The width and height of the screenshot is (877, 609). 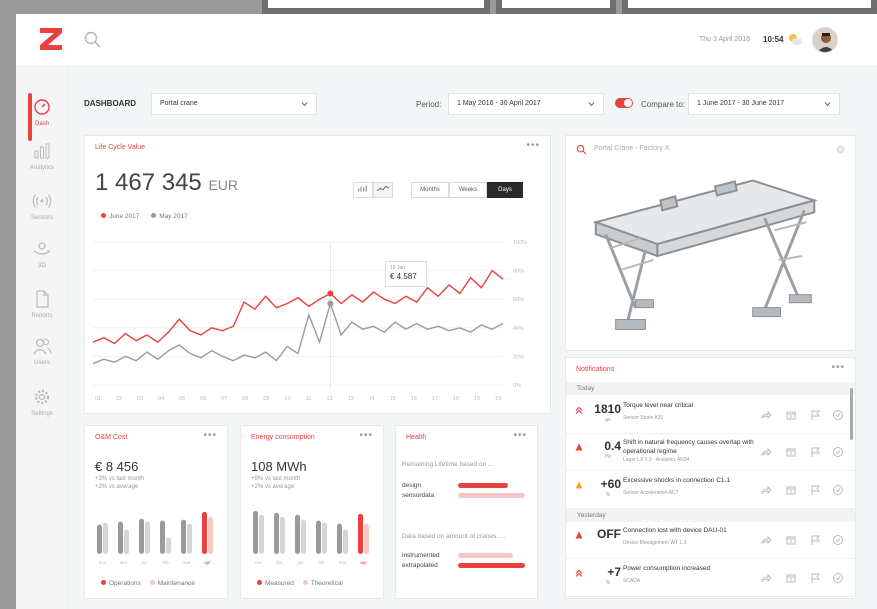 What do you see at coordinates (468, 190) in the screenshot?
I see `weeks-button: Weeks` at bounding box center [468, 190].